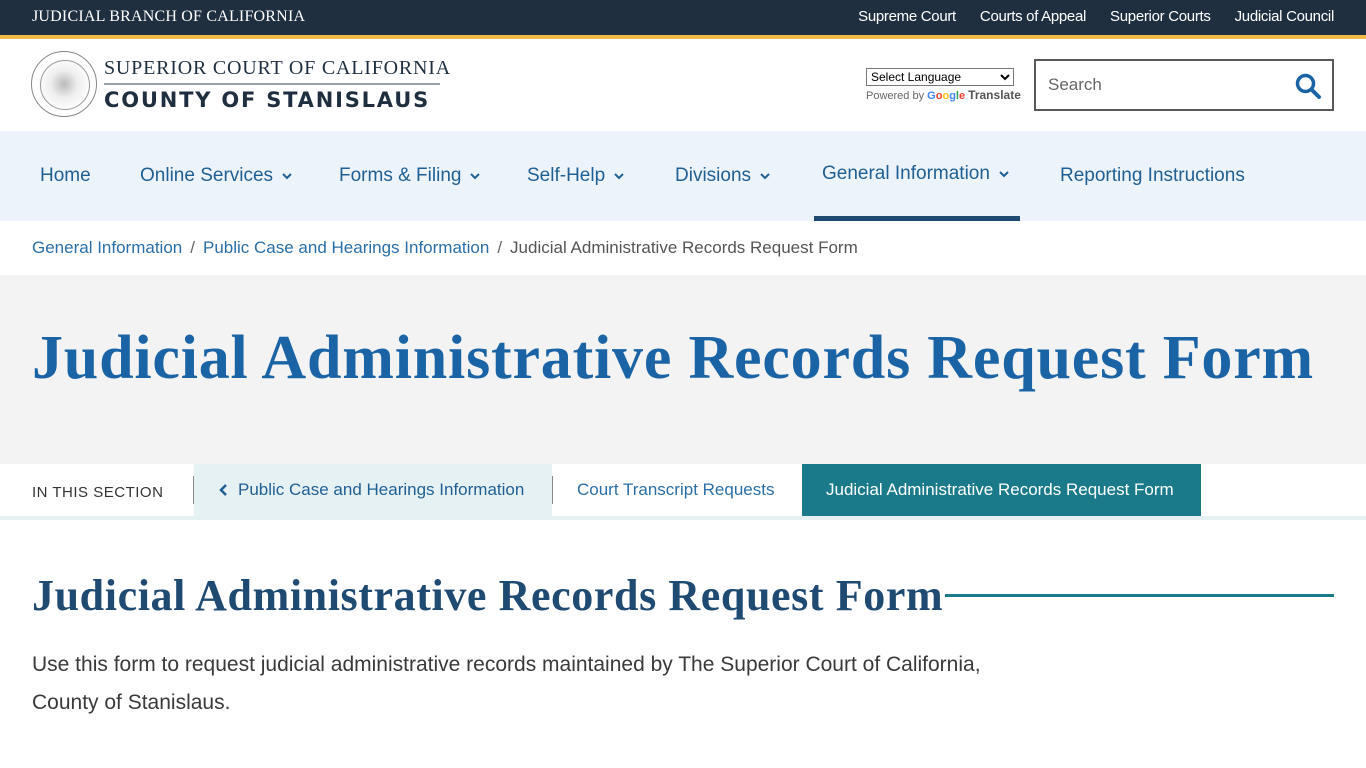 The image size is (1366, 768). I want to click on nav-general-information-label: General Information, so click(906, 173).